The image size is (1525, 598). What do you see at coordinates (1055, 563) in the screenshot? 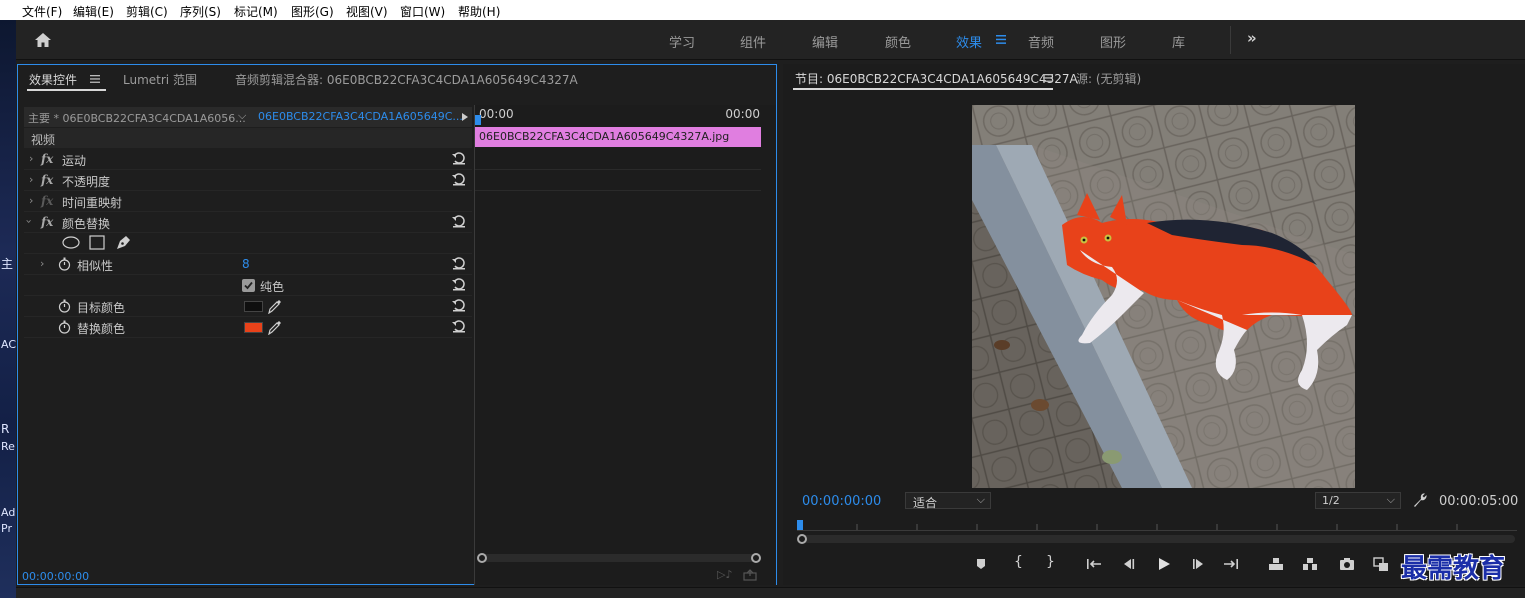
I see `mark-out-icon: }` at bounding box center [1055, 563].